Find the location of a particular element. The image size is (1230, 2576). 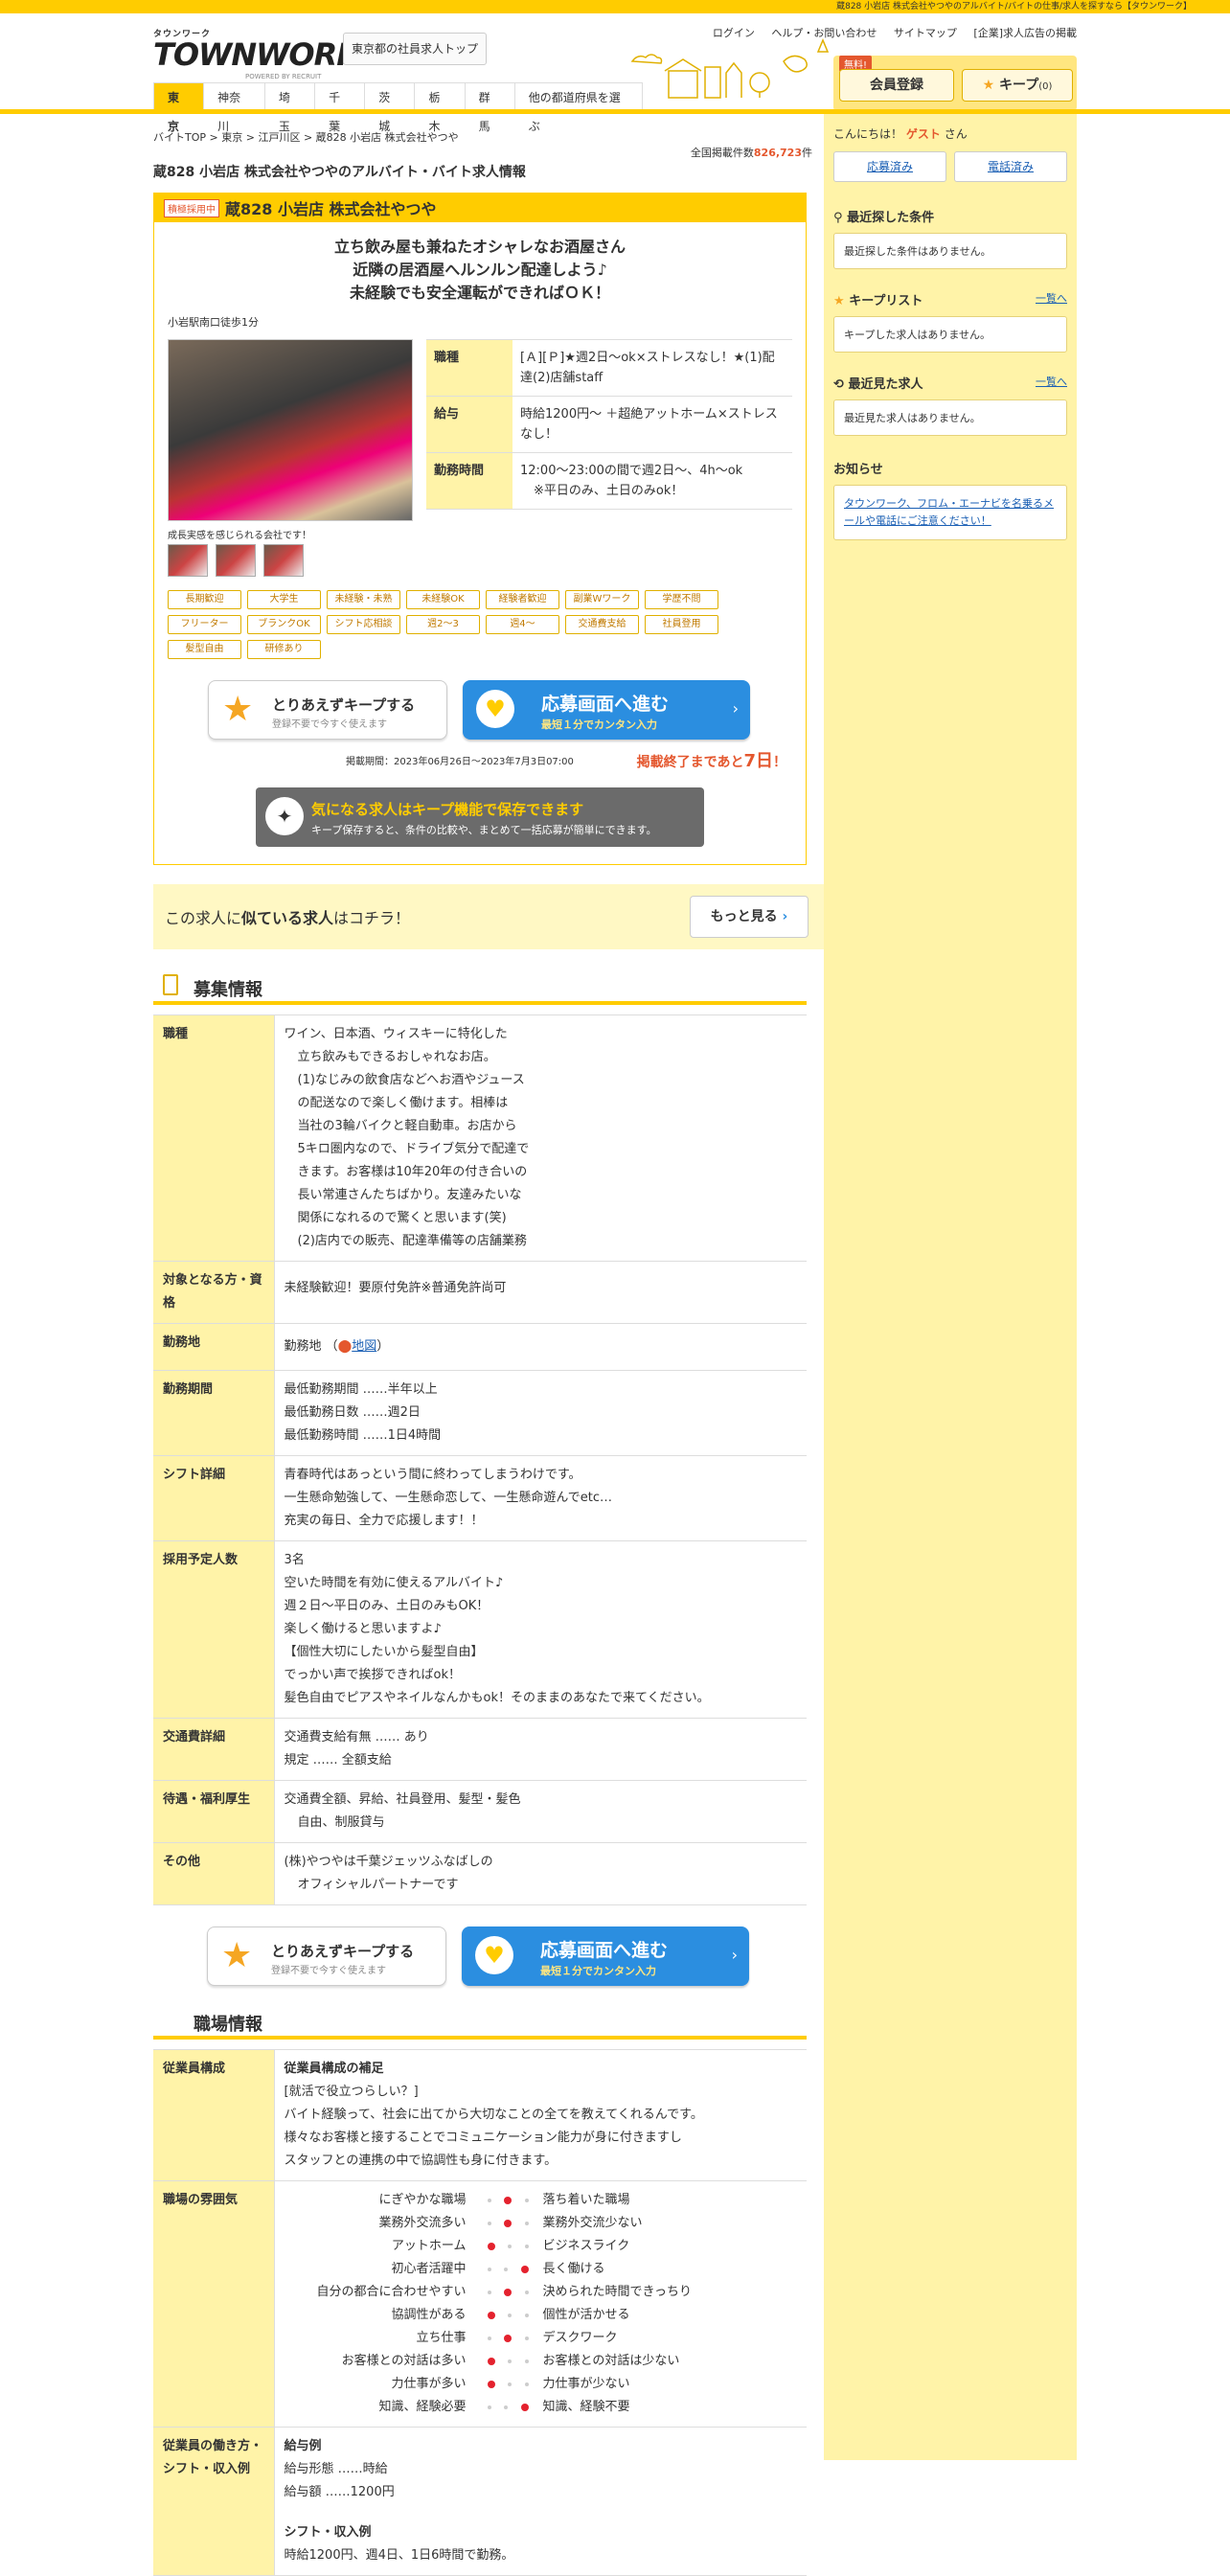

tokyo-top-button: 東京都の社員求人トップ is located at coordinates (415, 49).